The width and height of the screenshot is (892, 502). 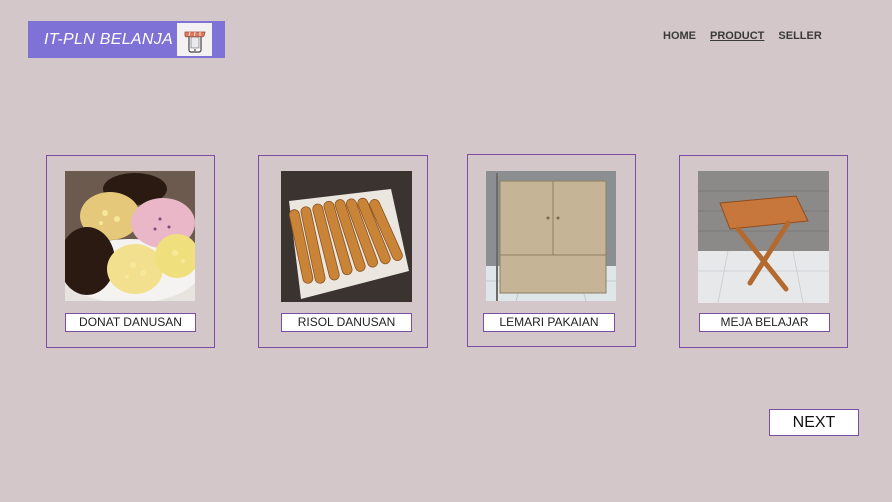 I want to click on nav-seller: SELLER, so click(x=799, y=36).